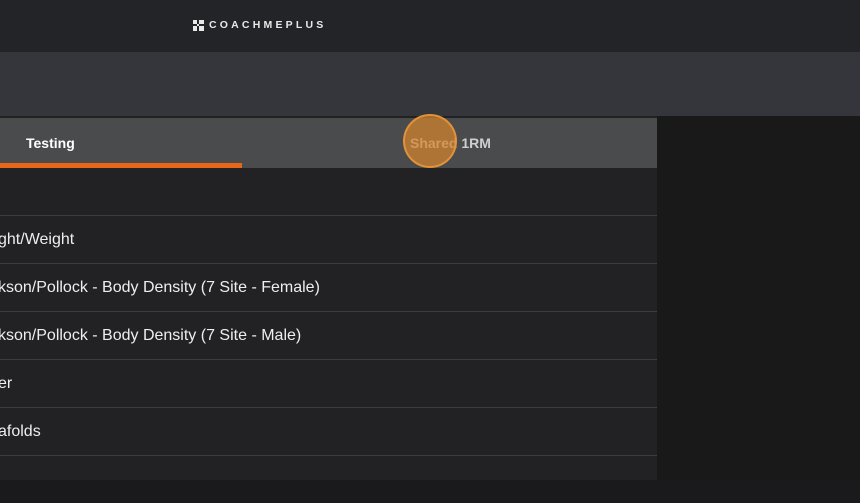 The width and height of the screenshot is (860, 503). I want to click on app-logo: COACHMEPLUS, so click(259, 25).